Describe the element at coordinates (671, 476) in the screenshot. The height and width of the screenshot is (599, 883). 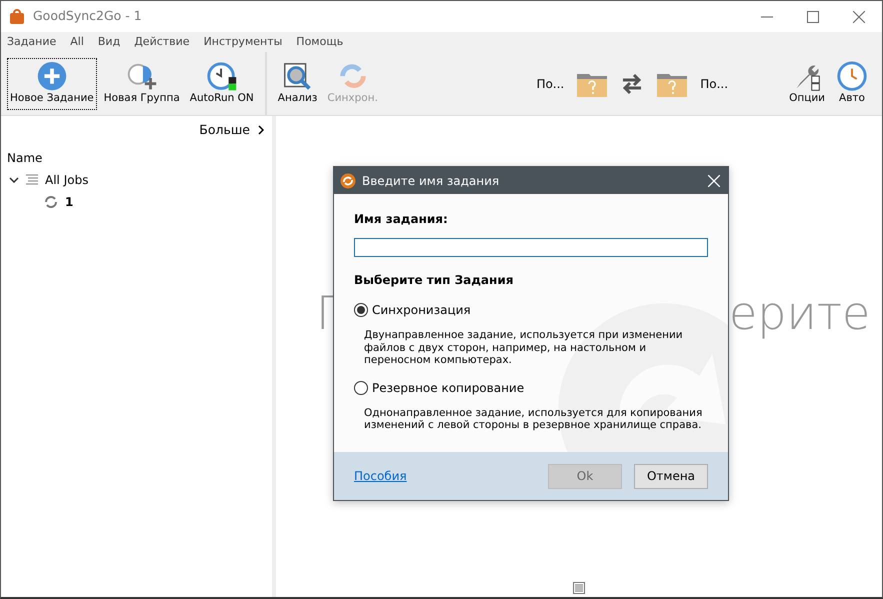
I see `dialog-button: Отмена` at that location.